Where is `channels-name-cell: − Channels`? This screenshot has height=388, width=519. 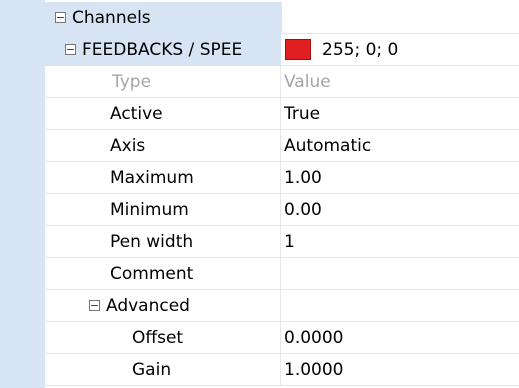 channels-name-cell: − Channels is located at coordinates (163, 18).